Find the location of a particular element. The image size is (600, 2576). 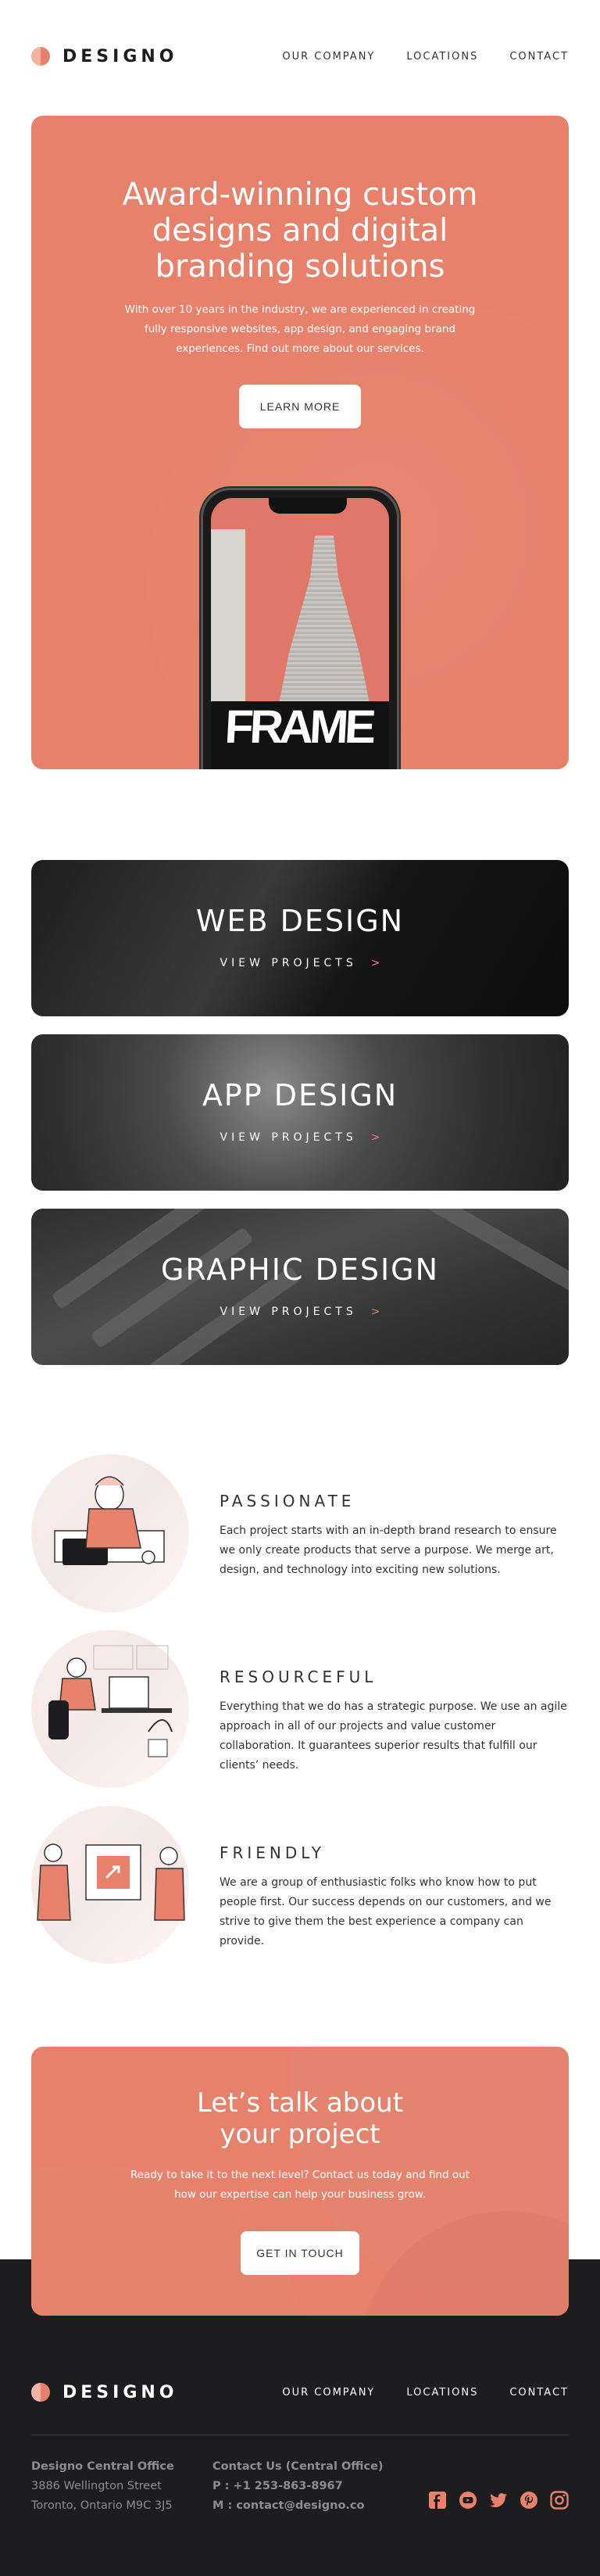

main-nav: OUR COMPANY LOCATIONS CONTACT is located at coordinates (425, 57).